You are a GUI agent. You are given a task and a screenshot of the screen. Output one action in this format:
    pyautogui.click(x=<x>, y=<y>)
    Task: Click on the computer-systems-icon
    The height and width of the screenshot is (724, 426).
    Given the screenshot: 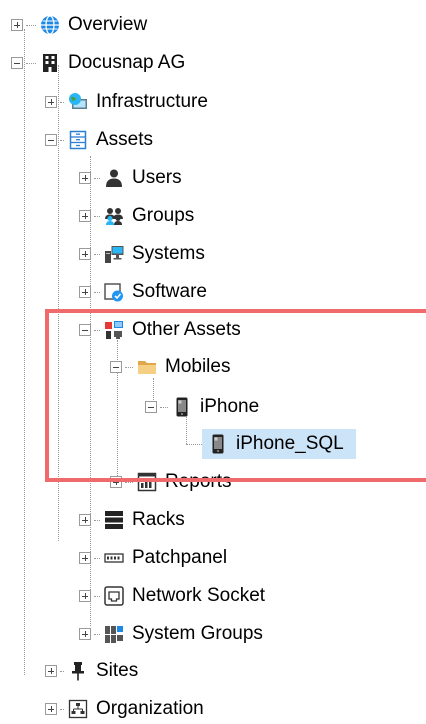 What is the action you would take?
    pyautogui.click(x=114, y=254)
    